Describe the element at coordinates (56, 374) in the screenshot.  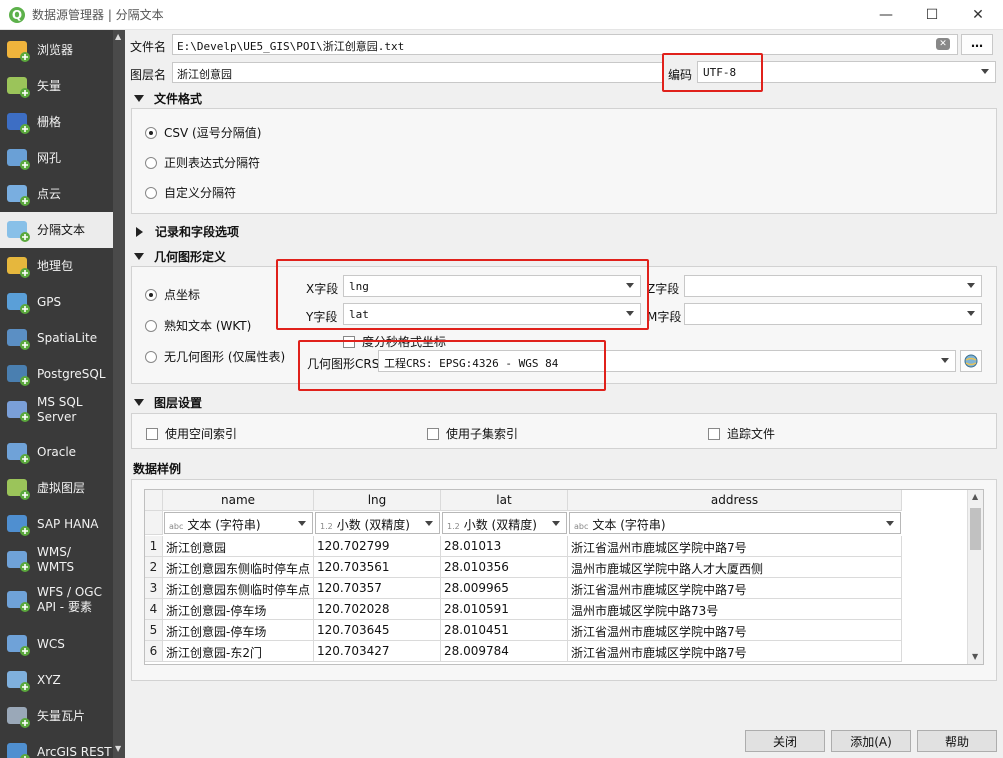
I see `sidebar-item: PostgreSQL` at that location.